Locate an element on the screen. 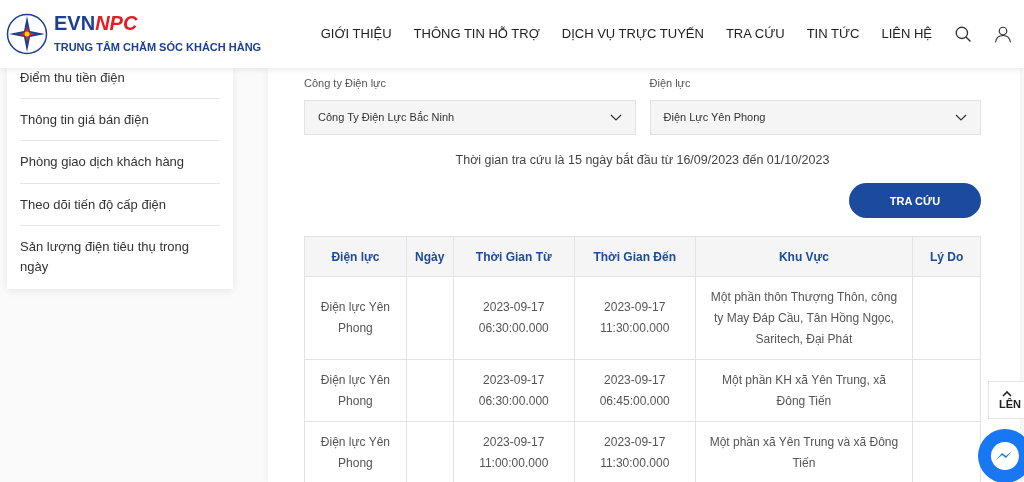 The image size is (1024, 482). field-label: Điện lực is located at coordinates (670, 83).